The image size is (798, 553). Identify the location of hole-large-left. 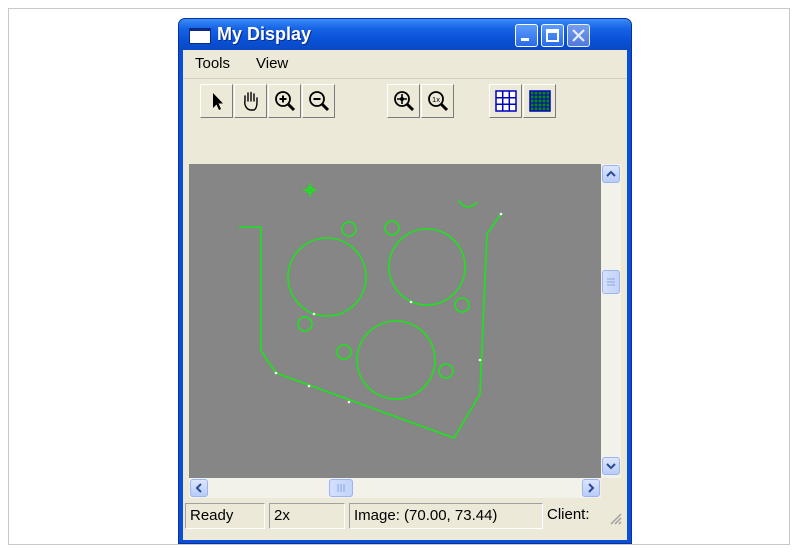
(327, 277).